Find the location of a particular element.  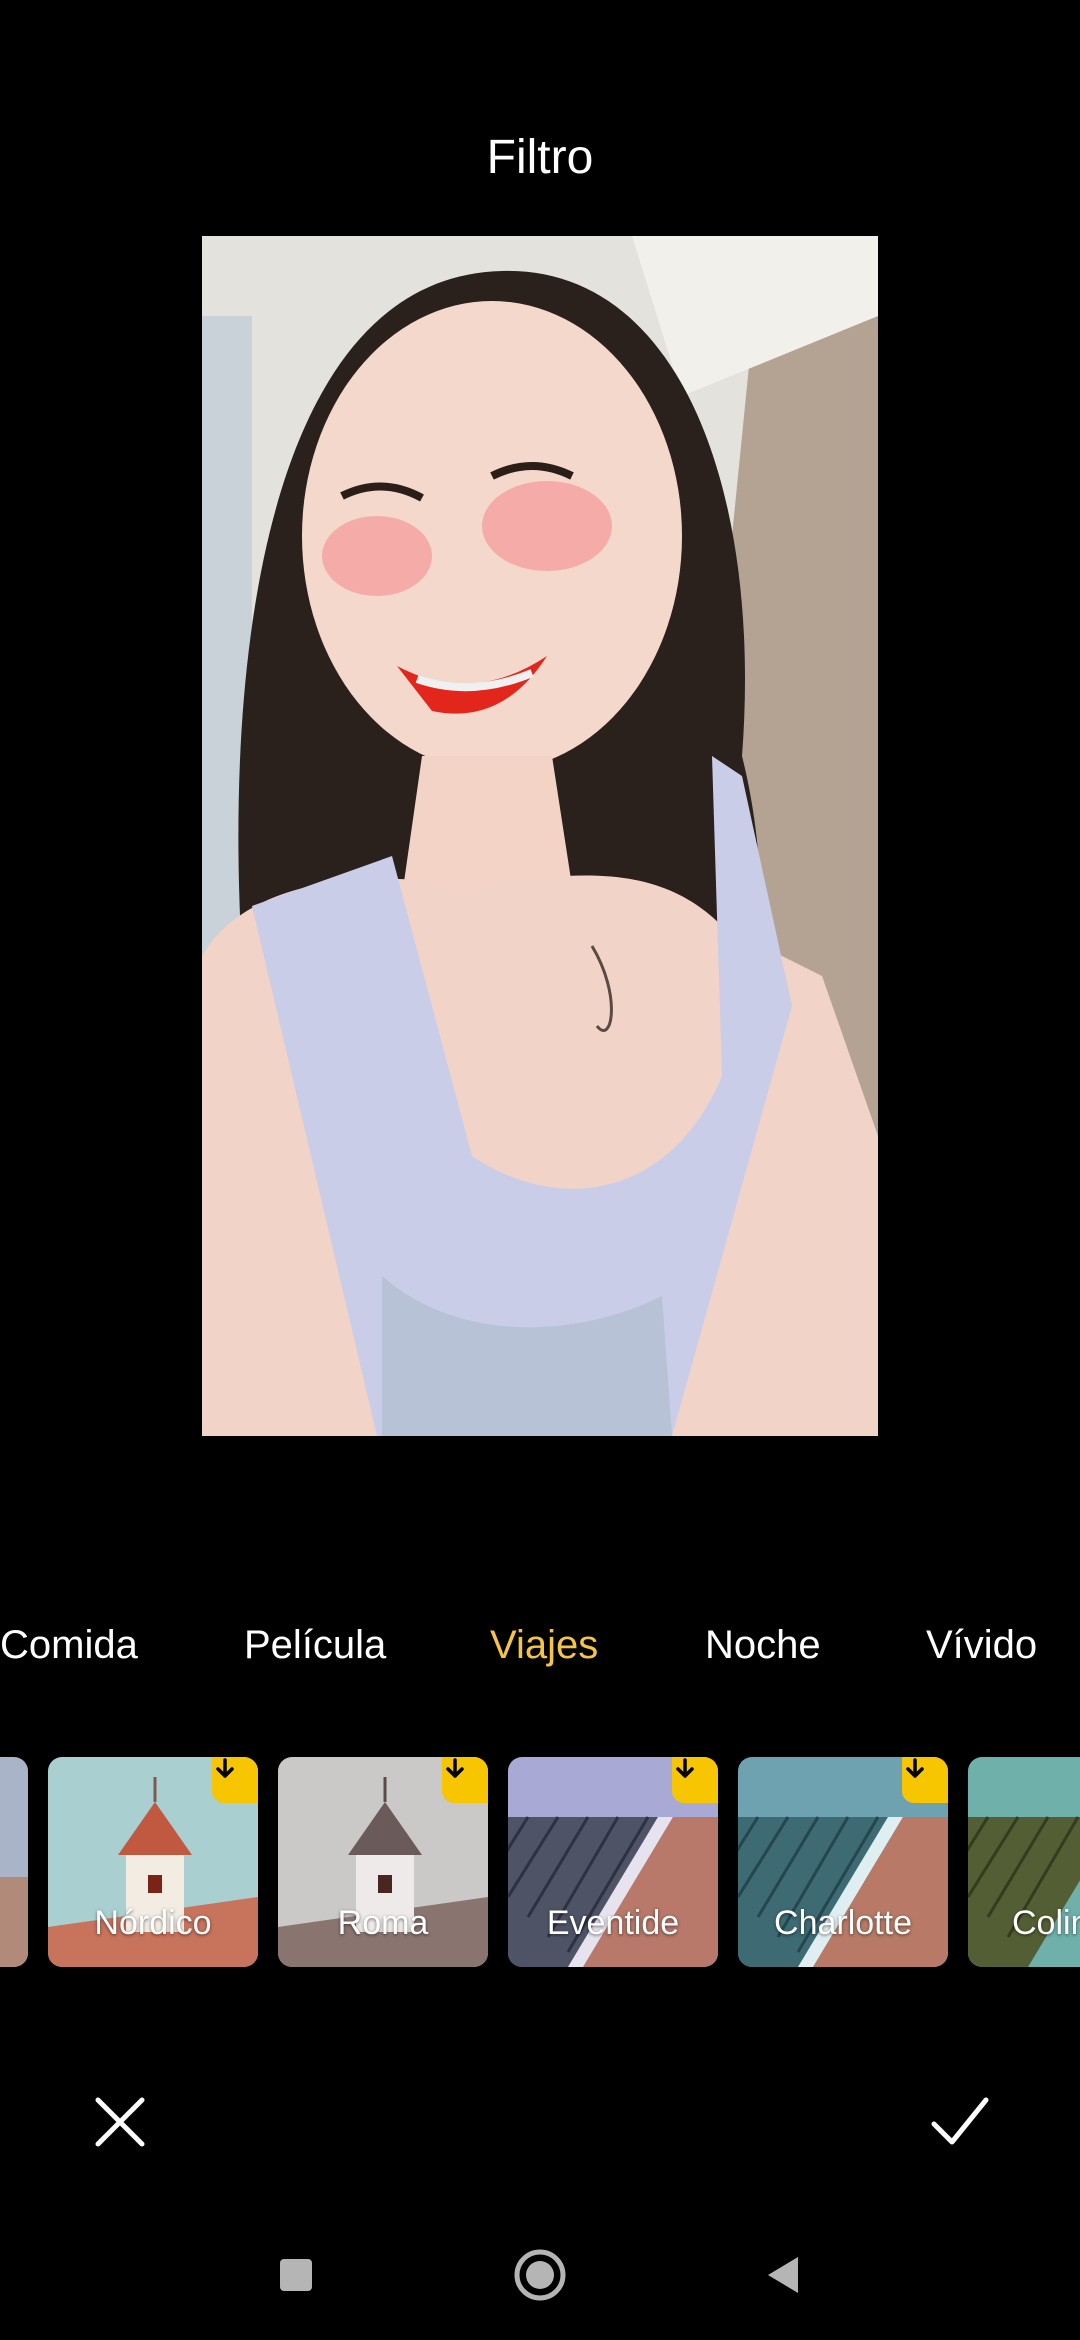

check-icon is located at coordinates (960, 2121).